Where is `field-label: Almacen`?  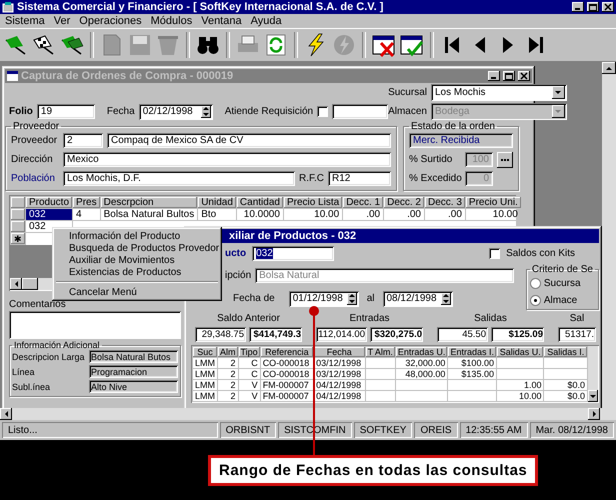 field-label: Almacen is located at coordinates (407, 111).